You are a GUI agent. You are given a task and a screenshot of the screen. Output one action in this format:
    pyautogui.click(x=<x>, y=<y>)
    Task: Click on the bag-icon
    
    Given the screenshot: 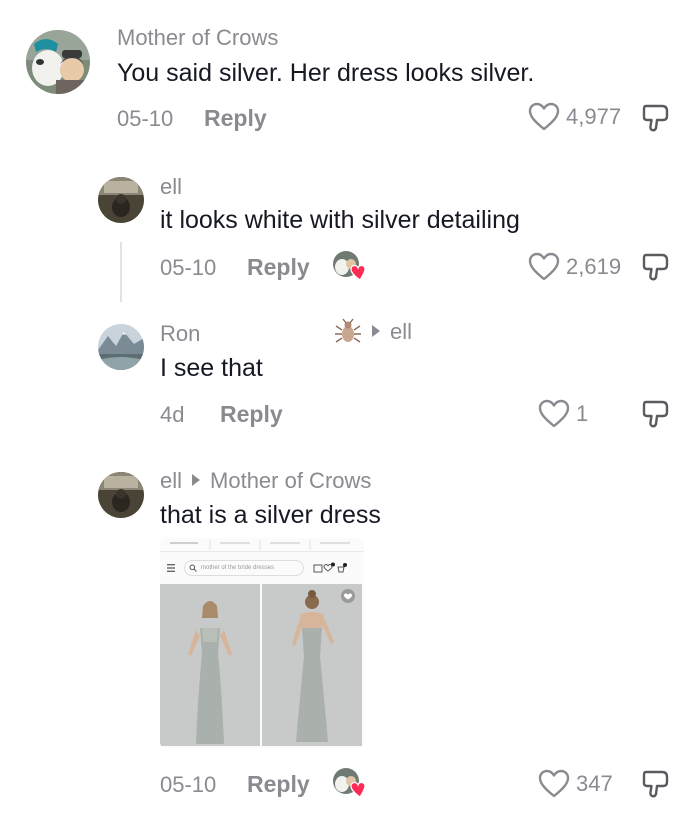 What is the action you would take?
    pyautogui.click(x=330, y=567)
    